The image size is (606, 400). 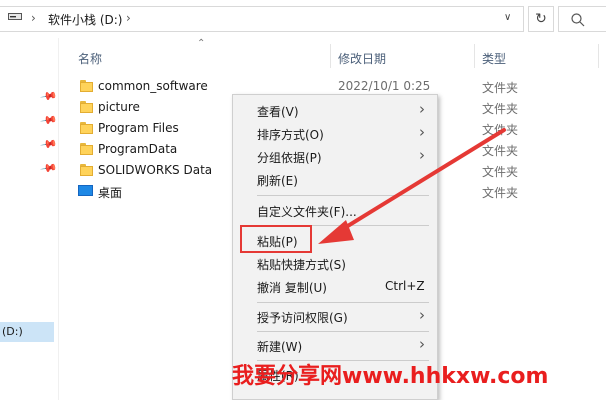 What do you see at coordinates (412, 186) in the screenshot?
I see `annotation-arrow` at bounding box center [412, 186].